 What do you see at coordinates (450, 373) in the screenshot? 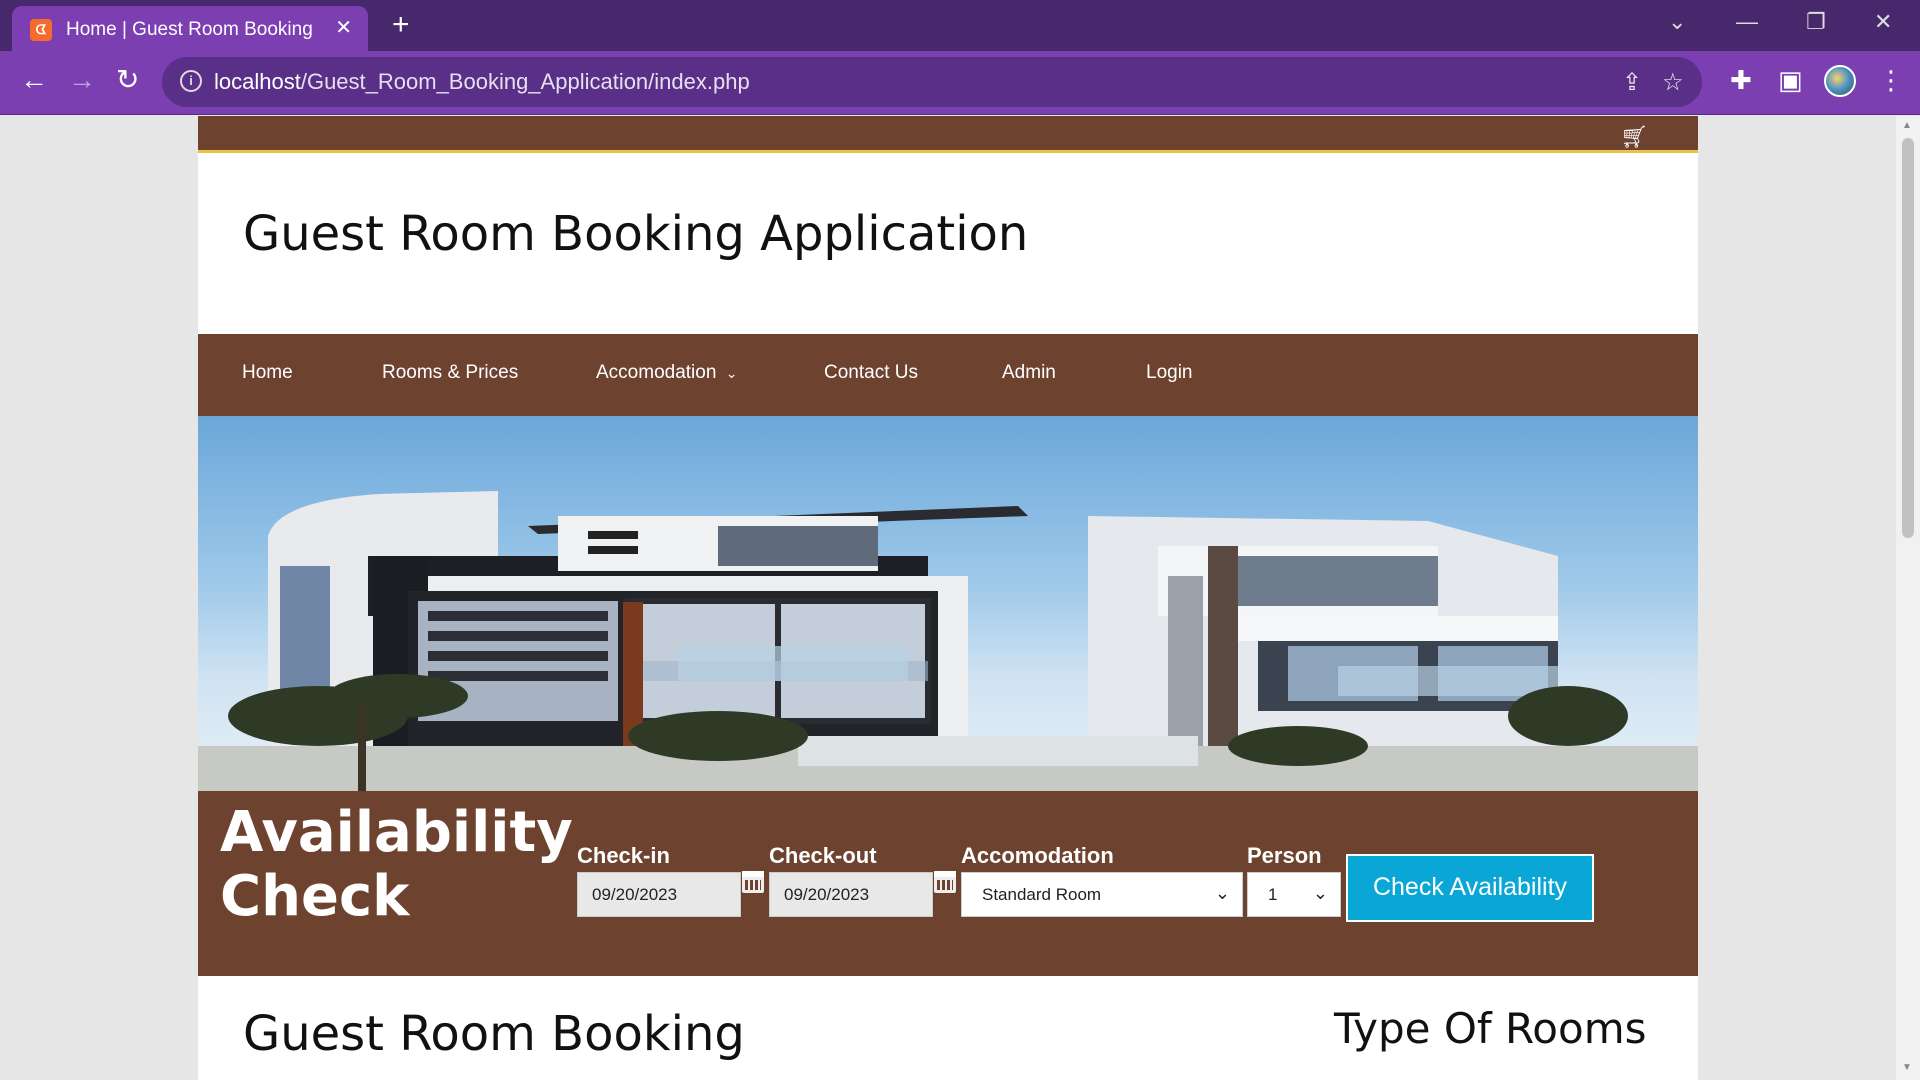
I see `nav-rooms-prices: Rooms & Prices` at bounding box center [450, 373].